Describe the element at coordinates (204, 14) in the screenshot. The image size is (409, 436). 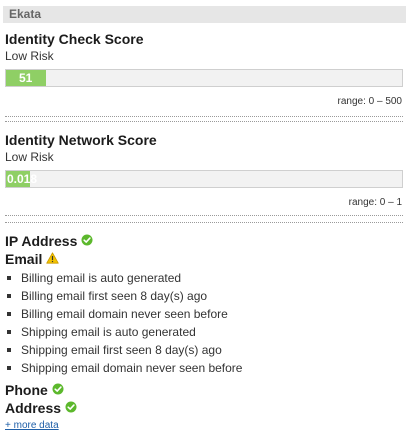
I see `panel-header: Ekata` at that location.